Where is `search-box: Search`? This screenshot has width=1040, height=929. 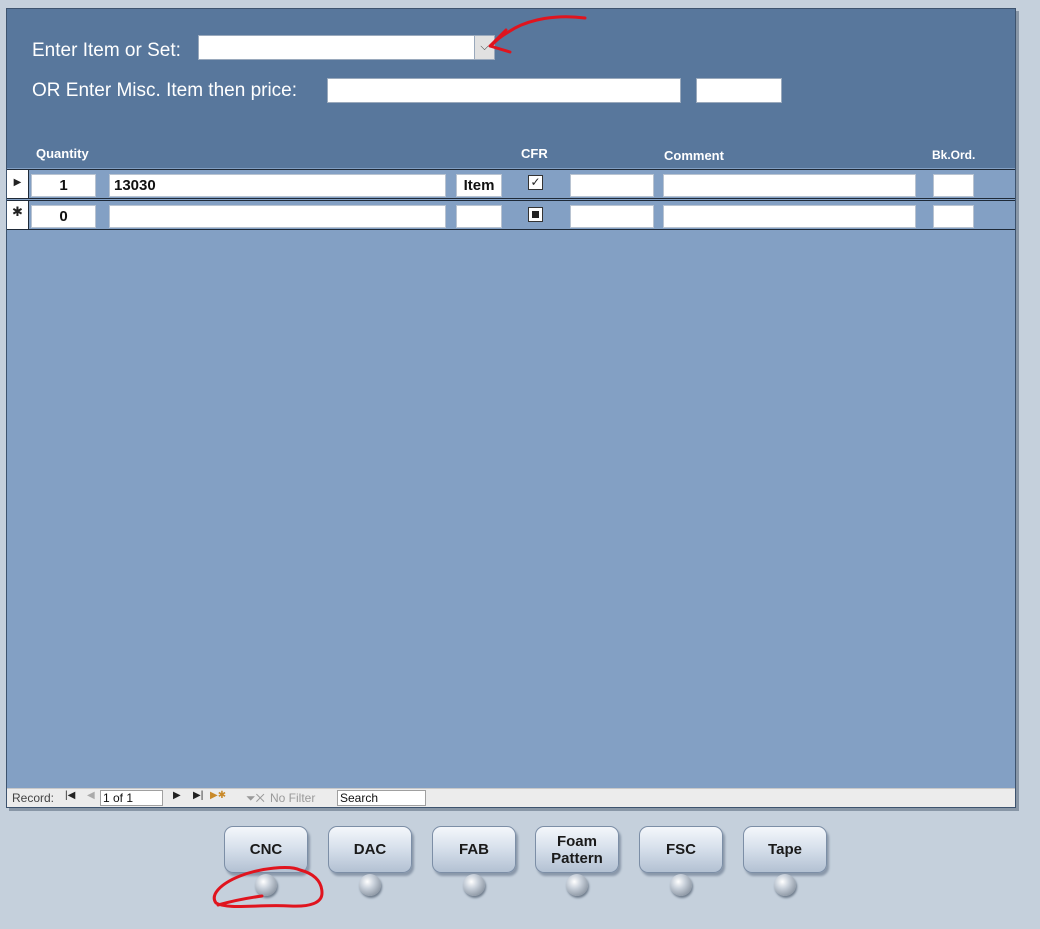 search-box: Search is located at coordinates (381, 798).